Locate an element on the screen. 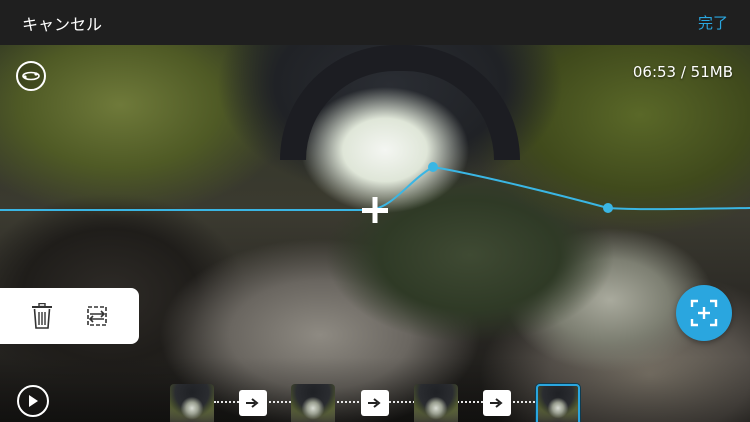 Image resolution: width=750 pixels, height=422 pixels. cancel-button: キャンセル is located at coordinates (62, 23).